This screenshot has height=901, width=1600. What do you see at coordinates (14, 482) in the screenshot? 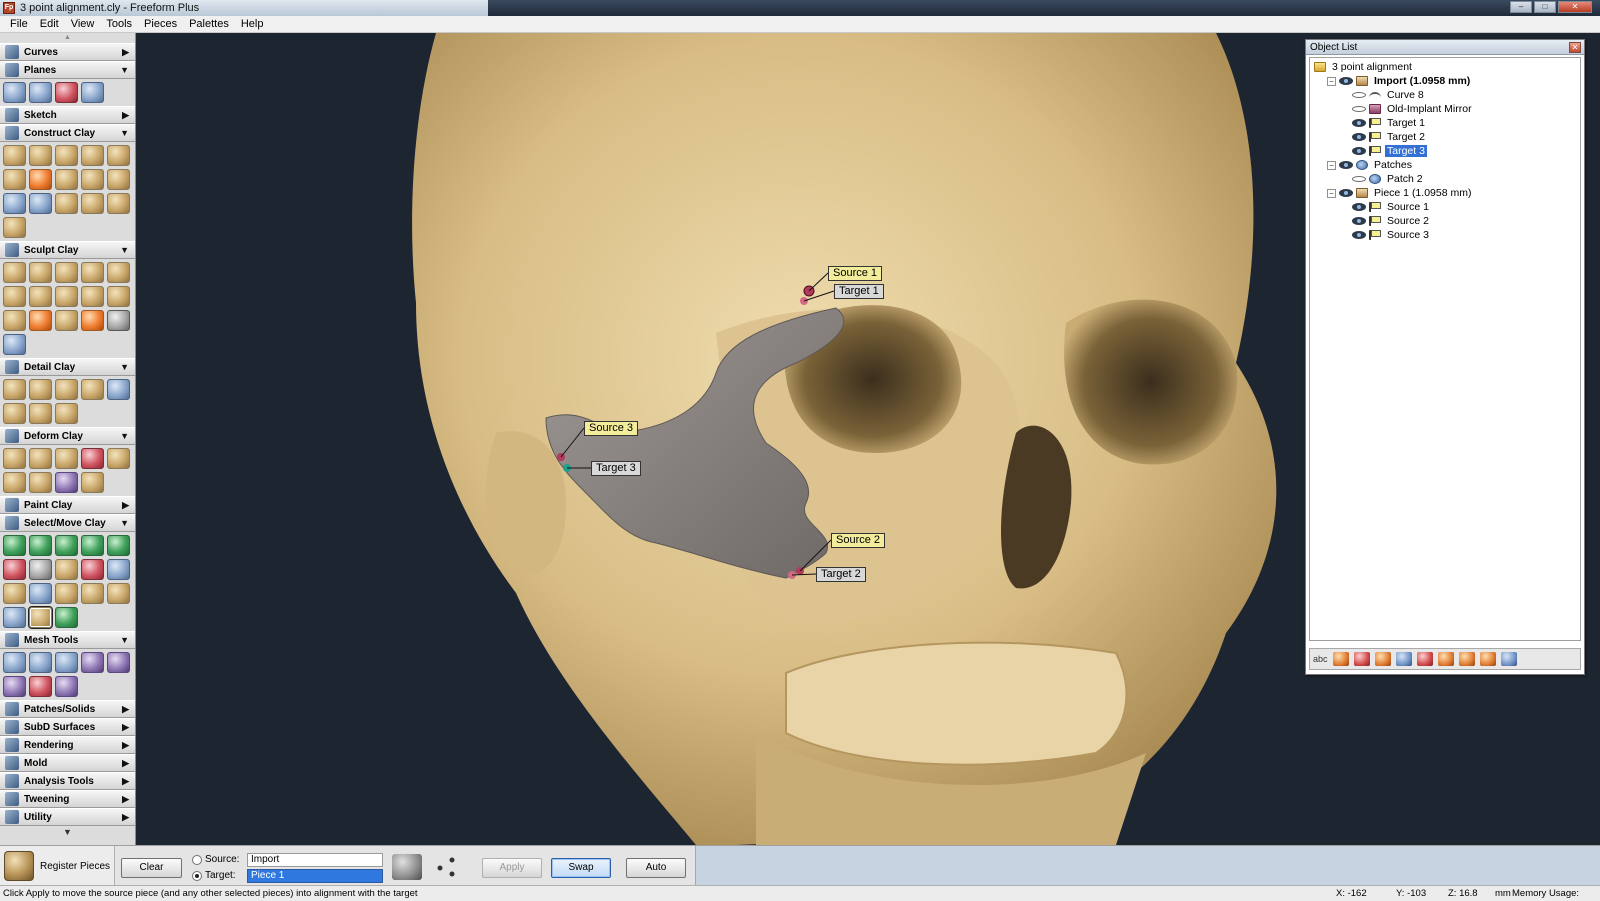
I see `deform-clay-tool-6-icon` at bounding box center [14, 482].